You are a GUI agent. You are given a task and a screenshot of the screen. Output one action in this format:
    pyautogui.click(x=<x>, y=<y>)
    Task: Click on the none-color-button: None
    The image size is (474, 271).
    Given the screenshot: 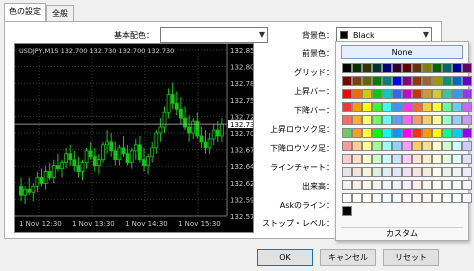 What is the action you would take?
    pyautogui.click(x=402, y=52)
    